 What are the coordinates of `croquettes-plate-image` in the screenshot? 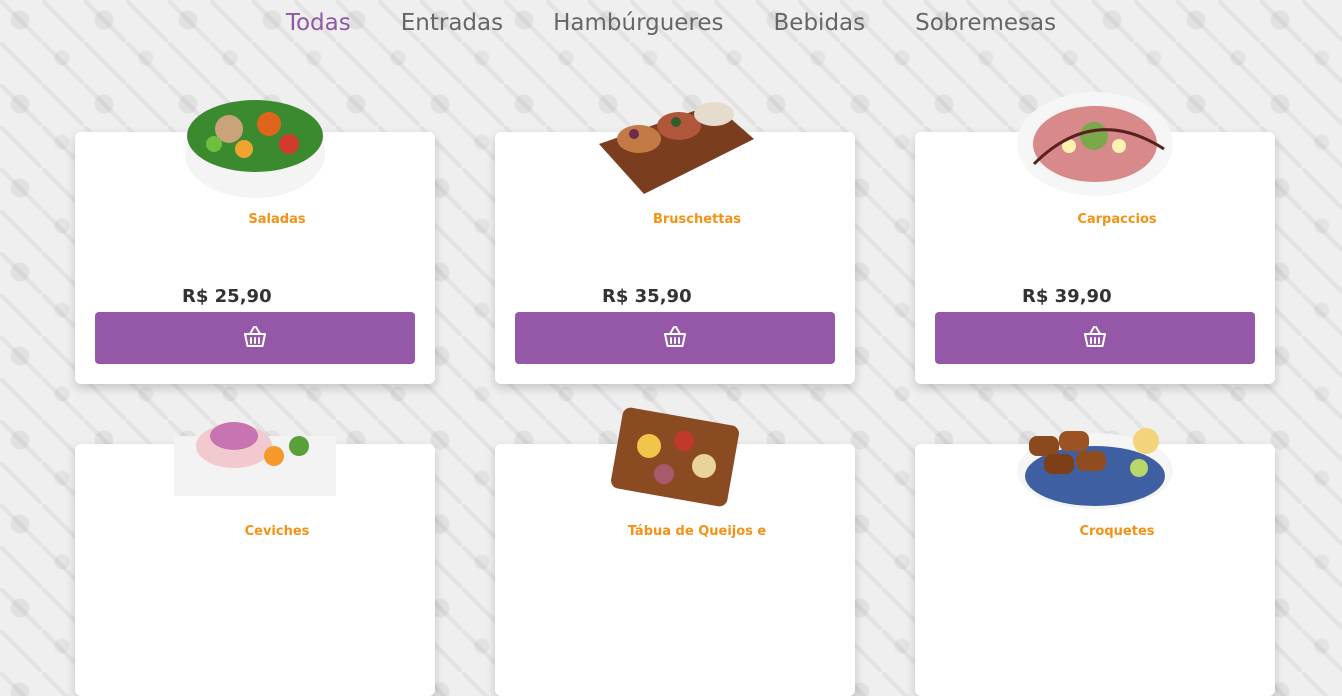 It's located at (1095, 455).